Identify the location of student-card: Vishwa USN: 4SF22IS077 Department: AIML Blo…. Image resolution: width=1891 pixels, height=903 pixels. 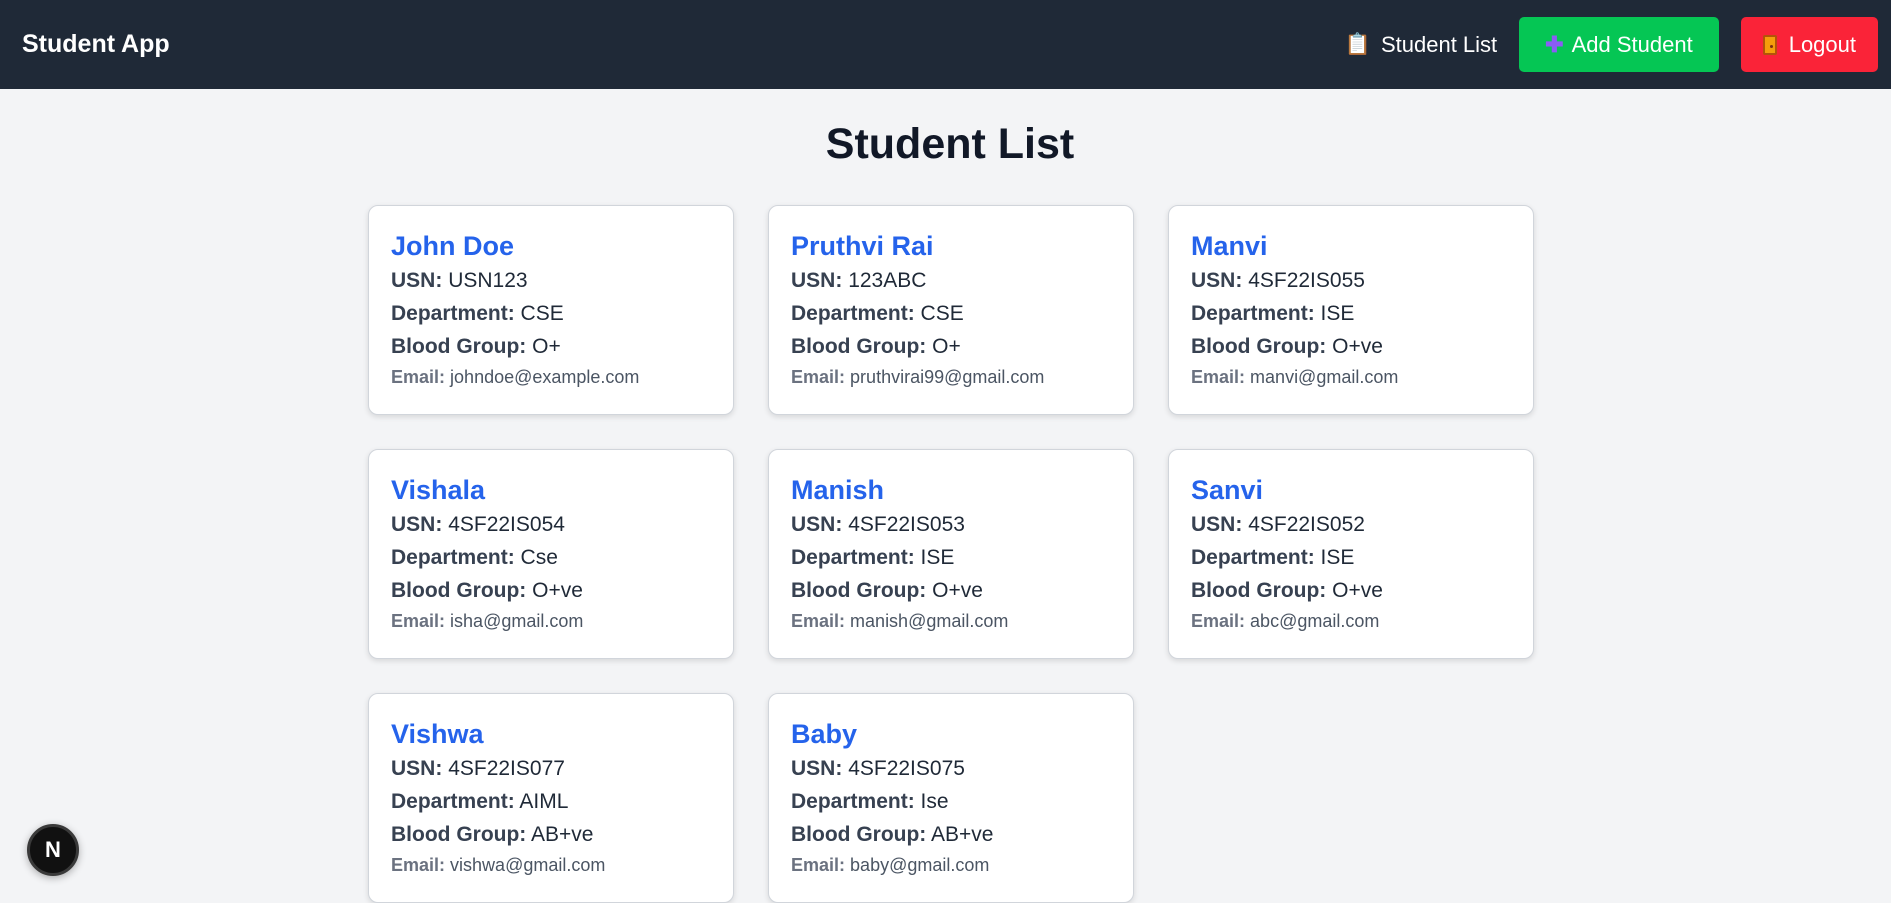
(551, 798).